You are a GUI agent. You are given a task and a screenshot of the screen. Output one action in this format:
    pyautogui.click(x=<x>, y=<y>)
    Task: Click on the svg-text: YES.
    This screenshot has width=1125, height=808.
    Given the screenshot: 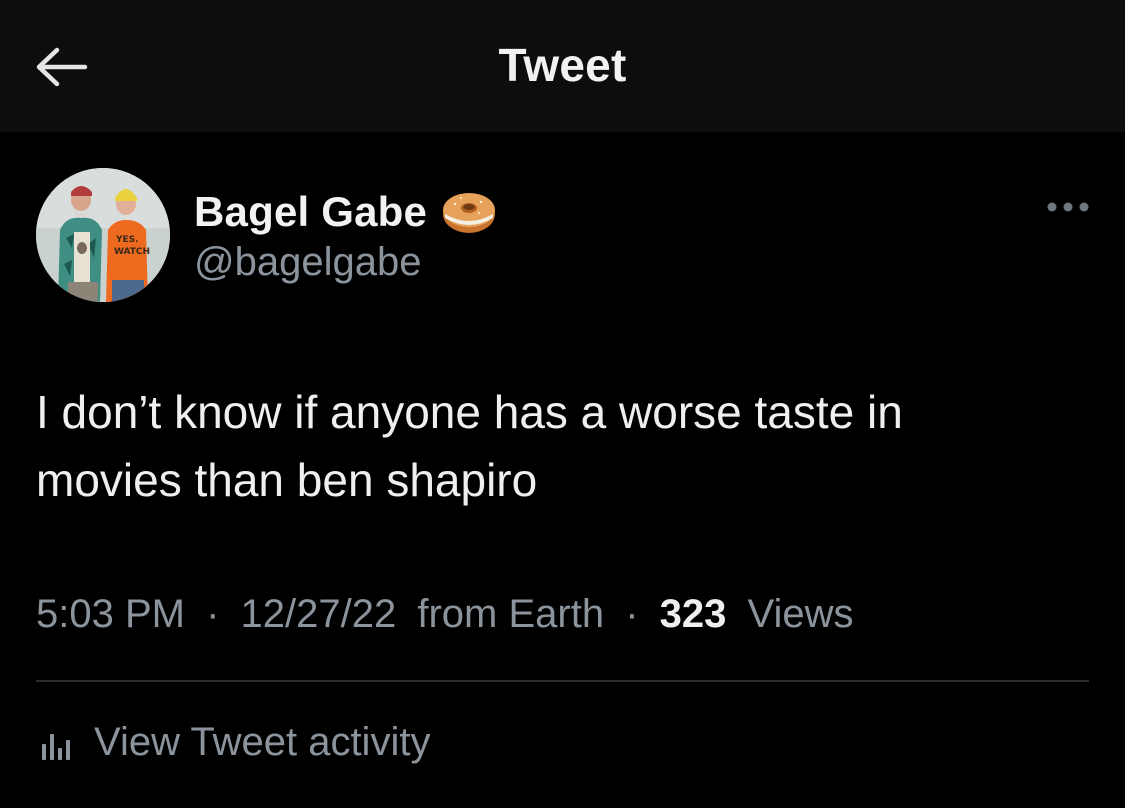 What is the action you would take?
    pyautogui.click(x=127, y=240)
    